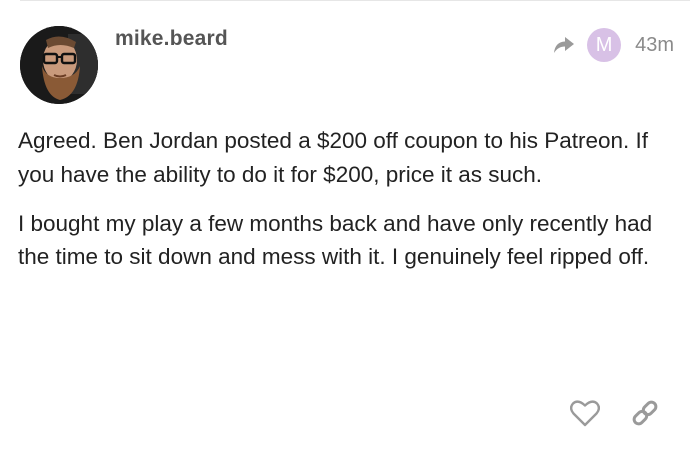 The width and height of the screenshot is (690, 450). I want to click on link-icon, so click(645, 413).